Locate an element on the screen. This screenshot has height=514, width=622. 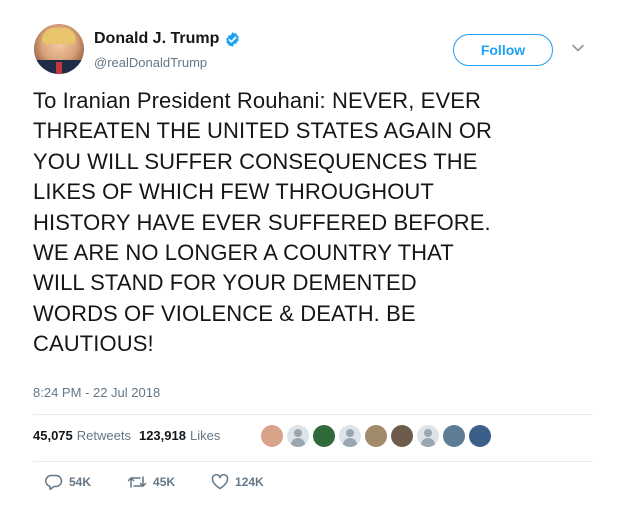
liker-avatars is located at coordinates (378, 436).